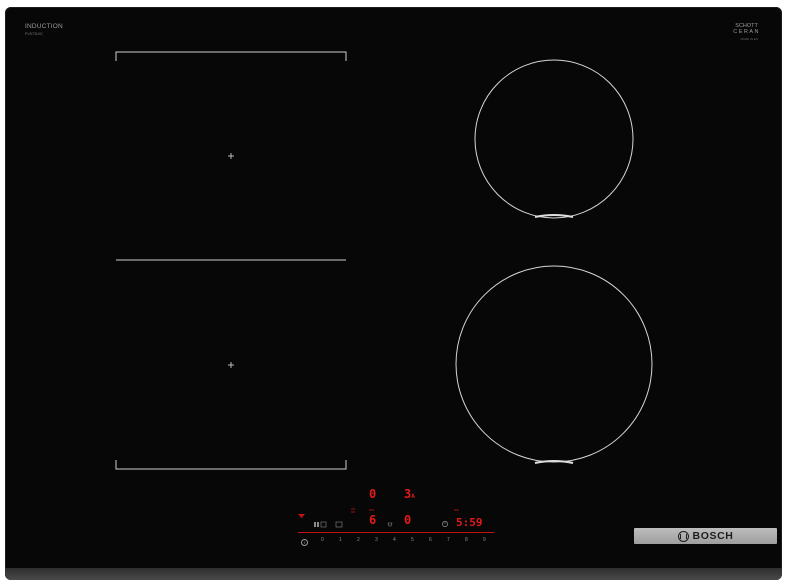 The width and height of the screenshot is (786, 587). Describe the element at coordinates (373, 494) in the screenshot. I see `level-rear-left-display: 0` at that location.